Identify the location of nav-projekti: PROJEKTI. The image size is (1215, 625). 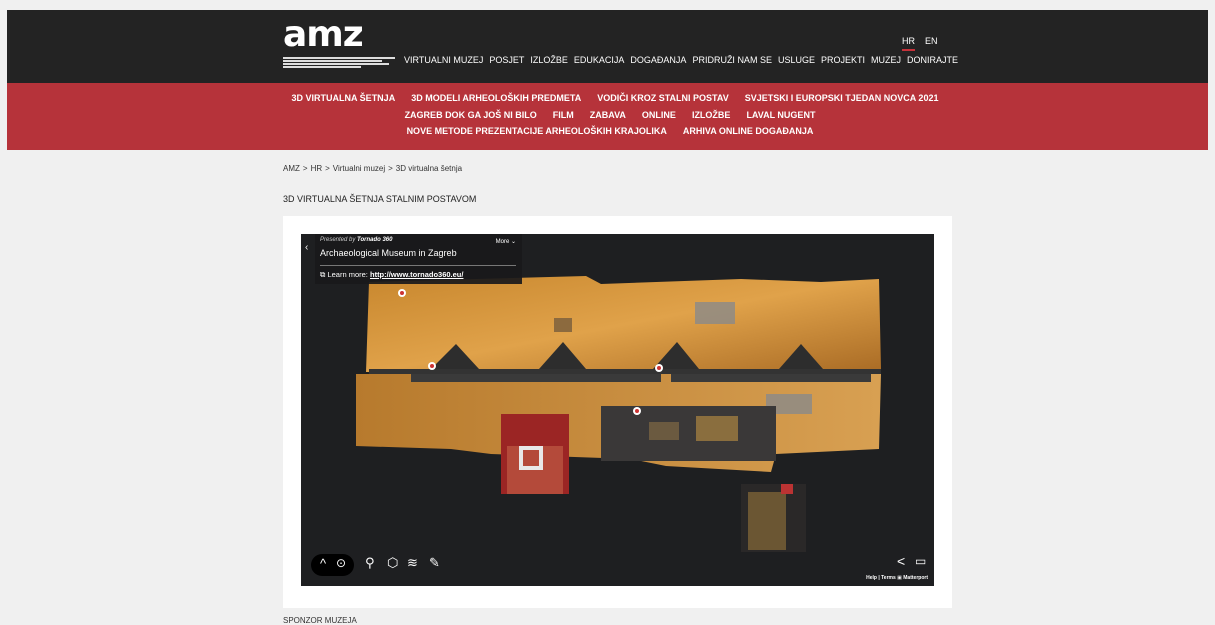
(843, 60).